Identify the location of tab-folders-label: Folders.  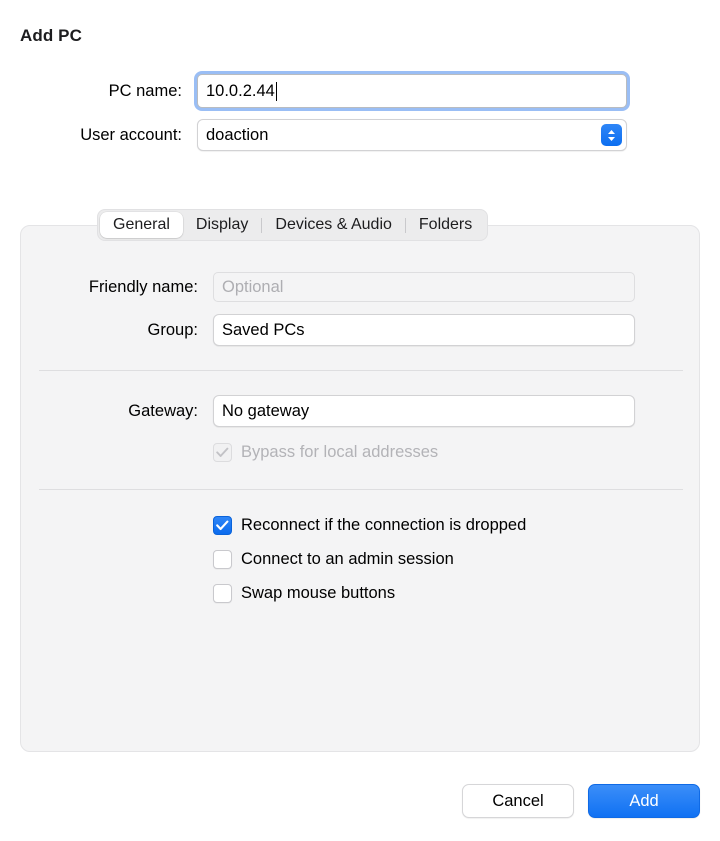
(445, 224).